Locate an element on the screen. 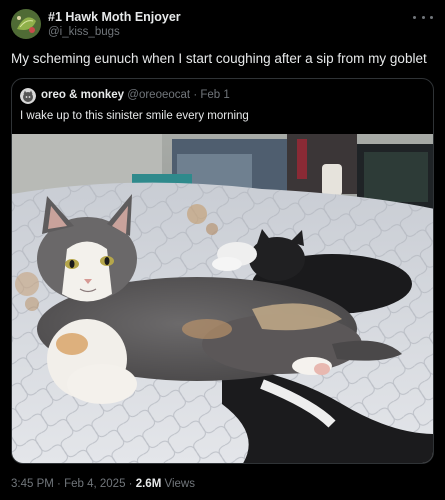 Image resolution: width=445 pixels, height=500 pixels. post-date: Feb 4, 2025 is located at coordinates (94, 484).